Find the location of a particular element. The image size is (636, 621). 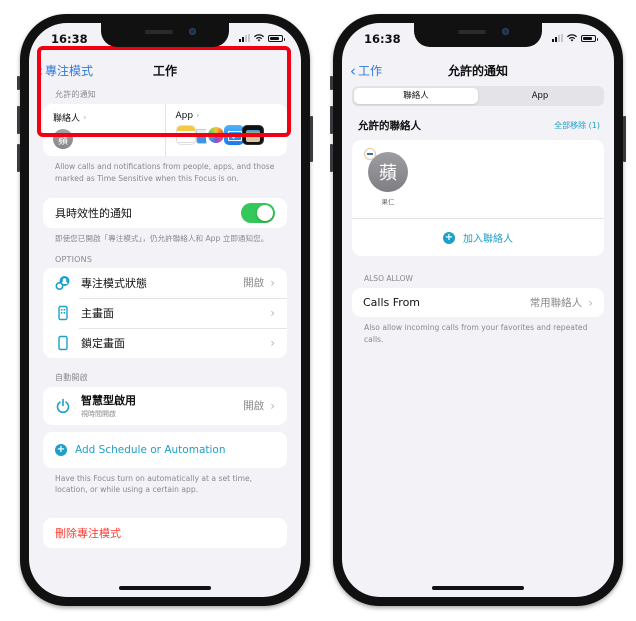

allowed-people-header: 允許的聯絡人 全部移除 (1) is located at coordinates (478, 125).